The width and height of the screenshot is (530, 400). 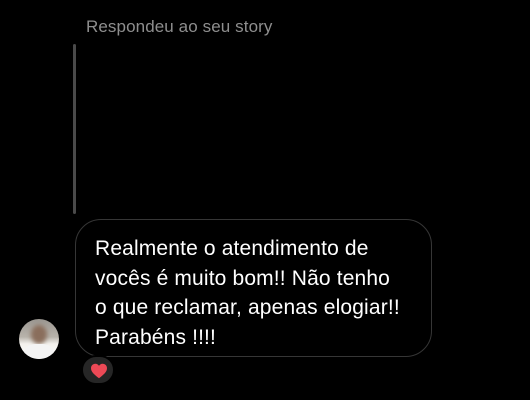 What do you see at coordinates (179, 26) in the screenshot?
I see `reply-header: Respondeu ao seu story` at bounding box center [179, 26].